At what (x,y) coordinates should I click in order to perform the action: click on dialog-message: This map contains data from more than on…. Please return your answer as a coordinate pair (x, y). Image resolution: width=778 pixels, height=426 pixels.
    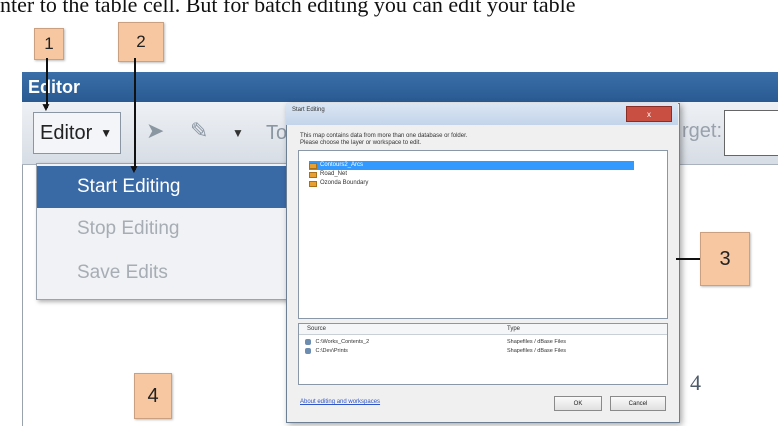
    Looking at the image, I should click on (470, 140).